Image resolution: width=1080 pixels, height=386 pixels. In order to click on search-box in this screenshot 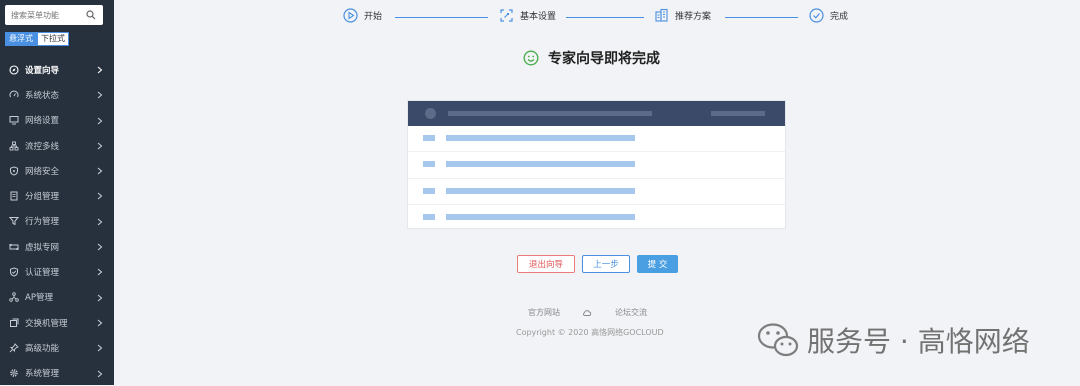, I will do `click(54, 15)`.